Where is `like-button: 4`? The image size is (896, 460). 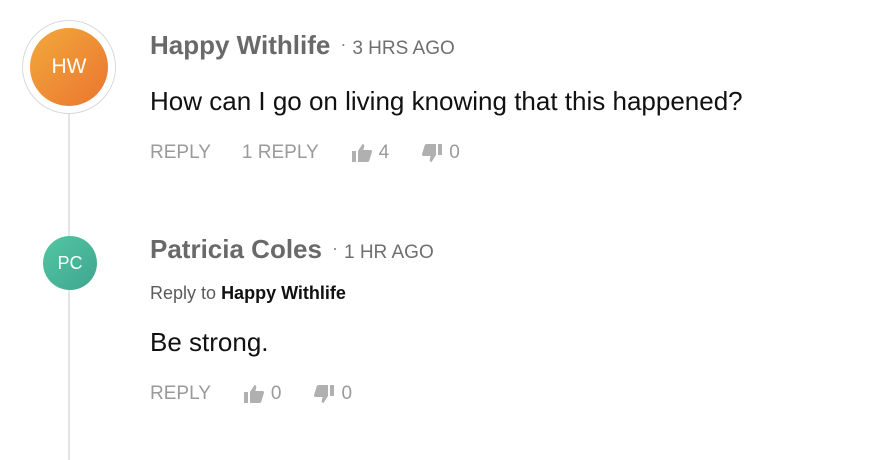
like-button: 4 is located at coordinates (370, 153).